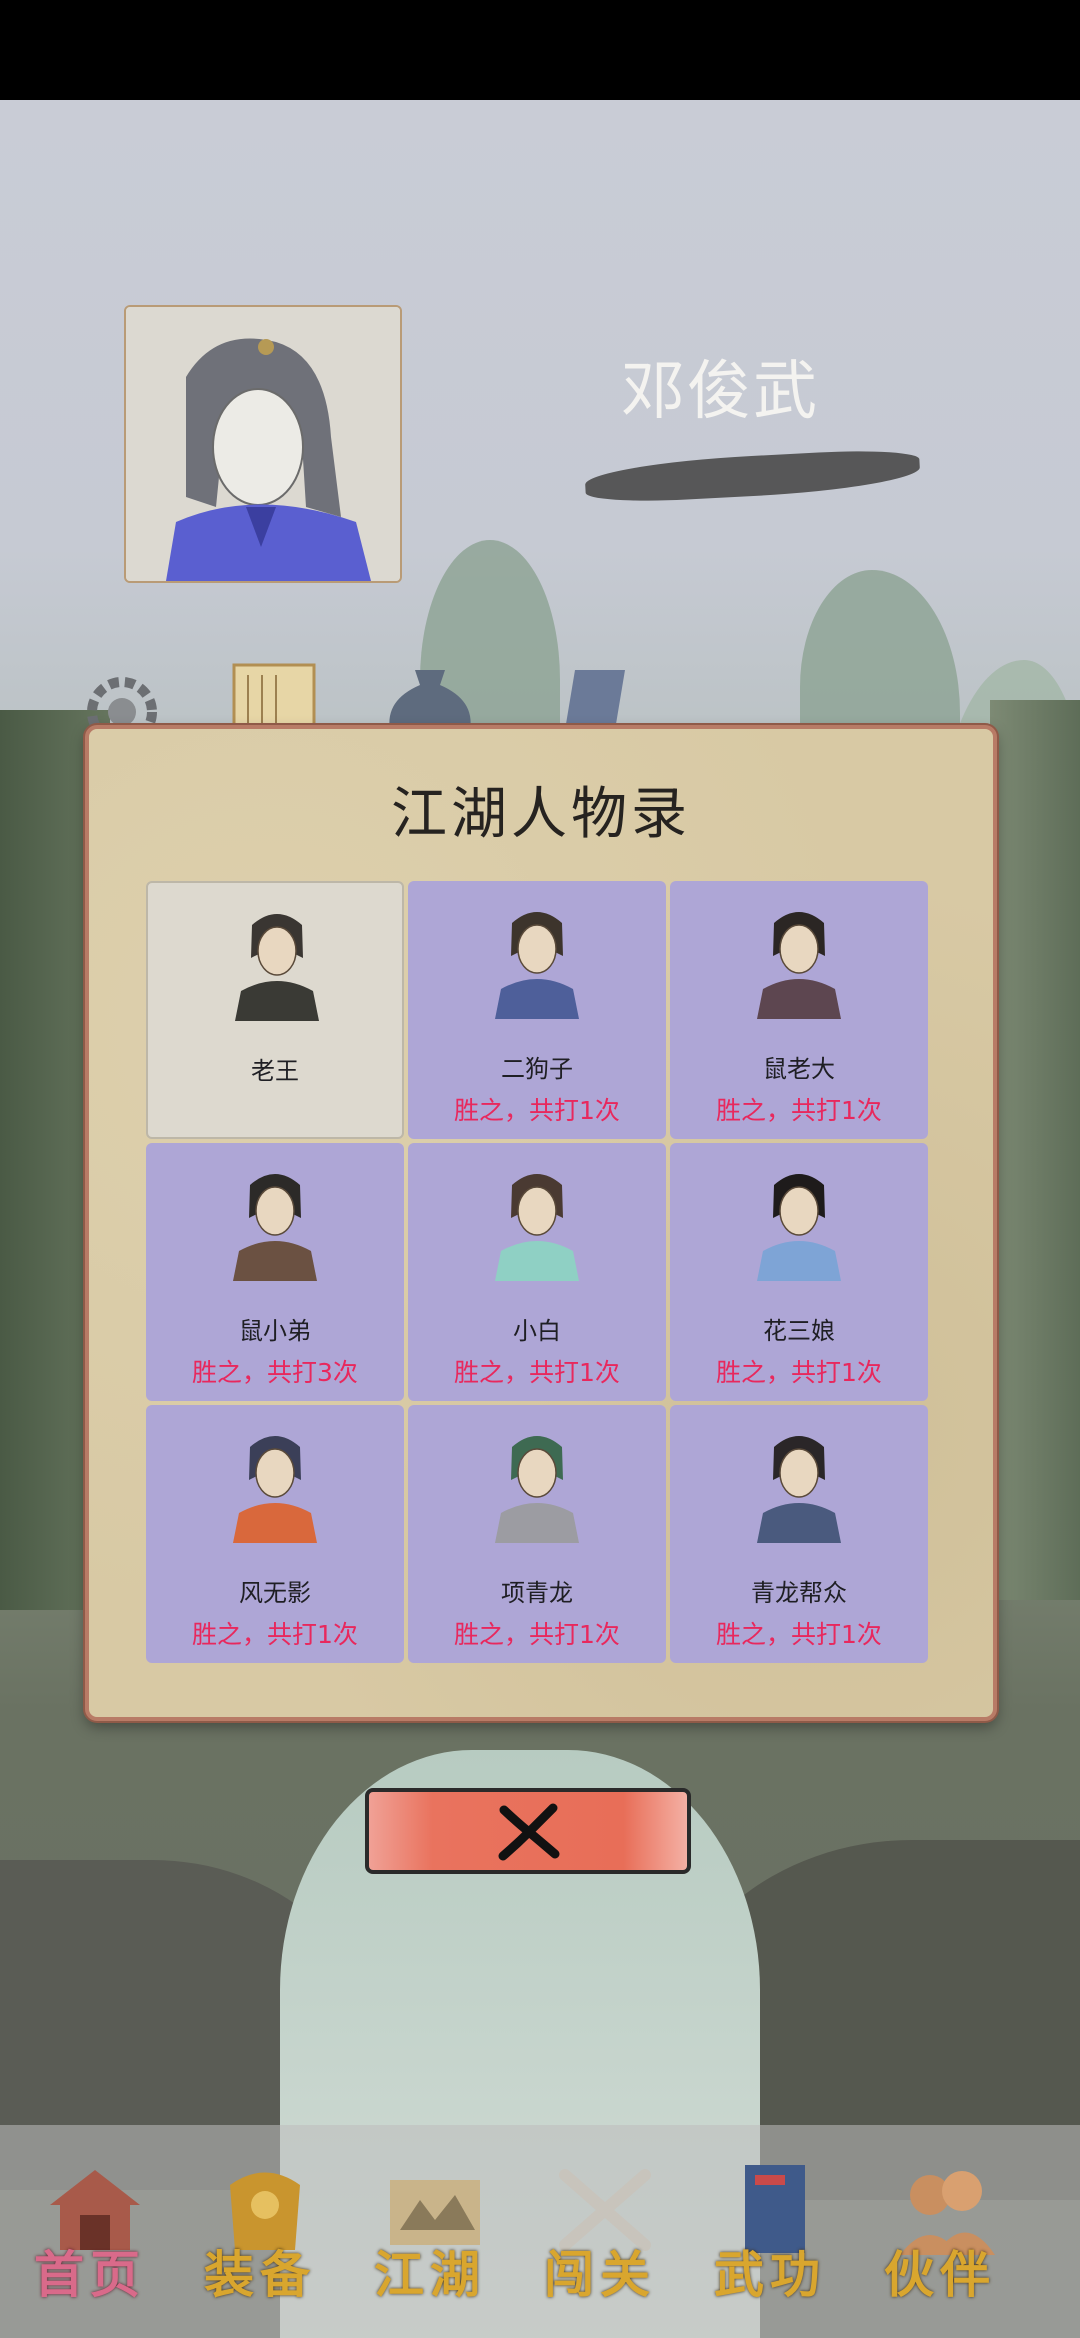  Describe the element at coordinates (720, 392) in the screenshot. I see `player-name: 邓俊武` at that location.